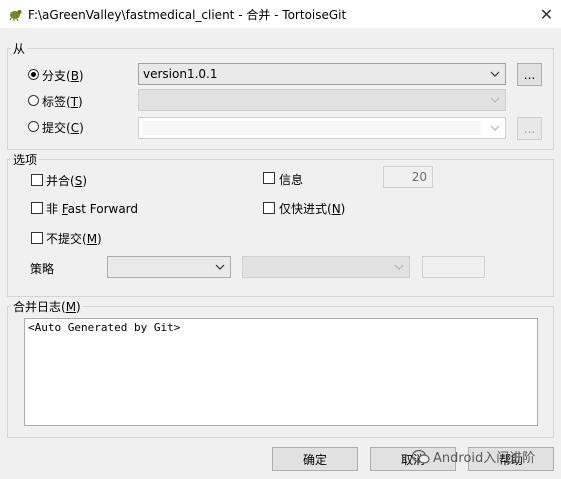  What do you see at coordinates (408, 177) in the screenshot?
I see `message-count-field: 20` at bounding box center [408, 177].